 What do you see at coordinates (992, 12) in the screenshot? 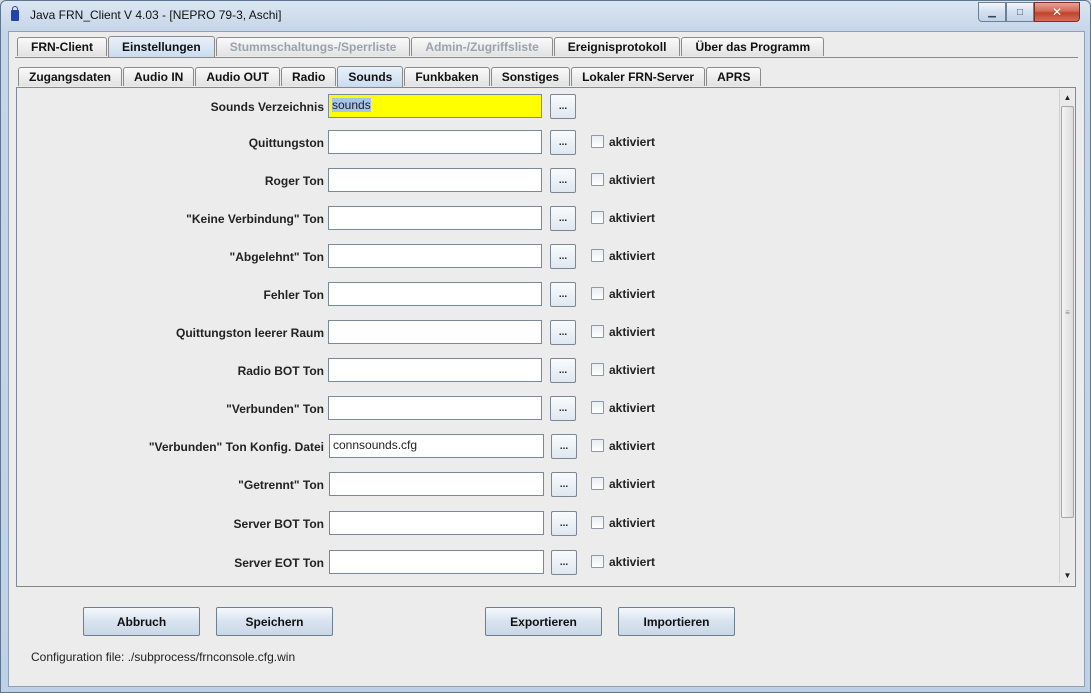
I see `minimize-button: ▁` at bounding box center [992, 12].